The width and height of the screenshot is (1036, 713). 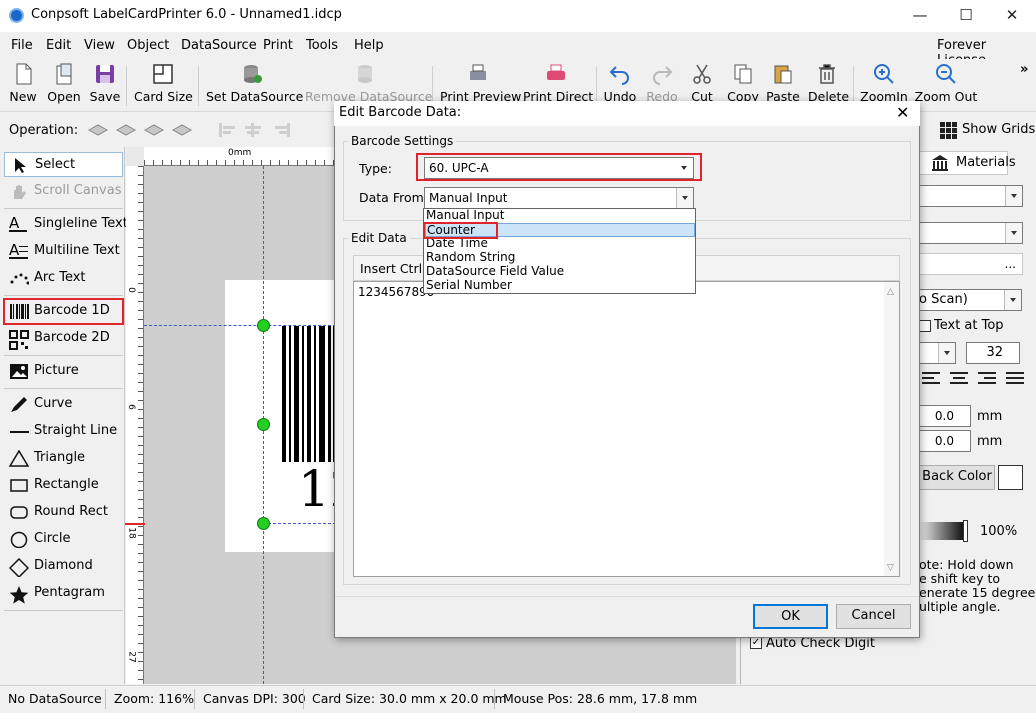 I want to click on open-file-icon, so click(x=64, y=74).